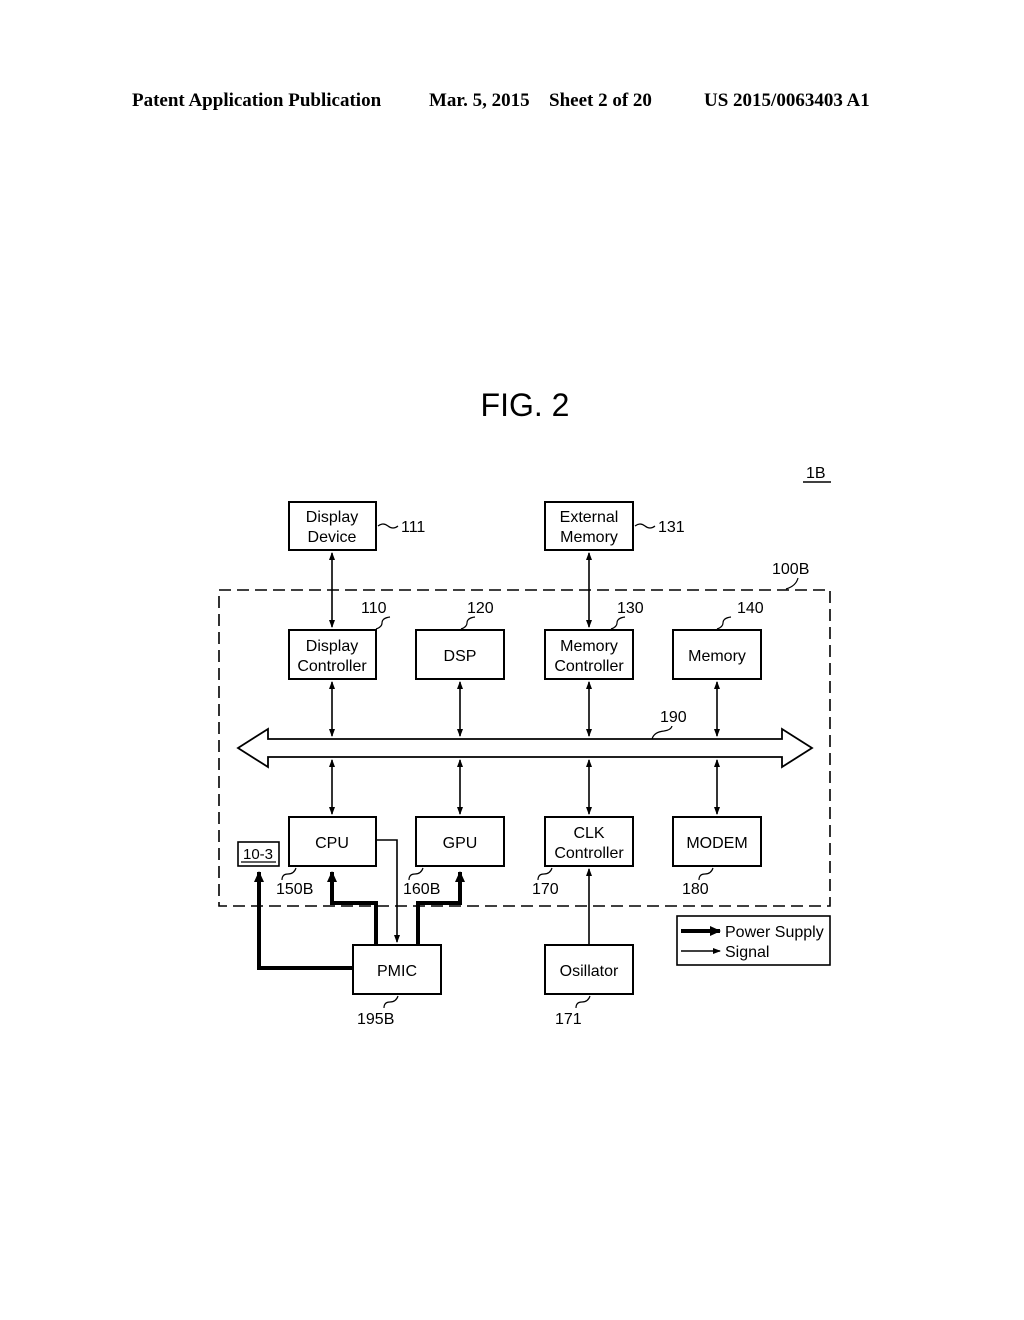  I want to click on cpu-leader, so click(289, 874).